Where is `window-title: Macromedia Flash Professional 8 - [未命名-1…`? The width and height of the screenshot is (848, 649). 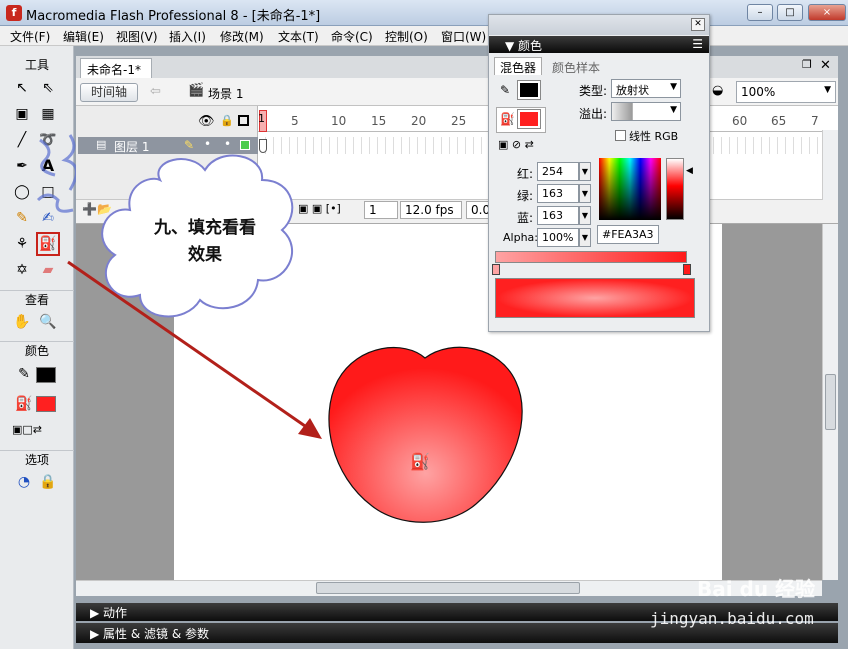
window-title: Macromedia Flash Professional 8 - [未命名-1… is located at coordinates (173, 16).